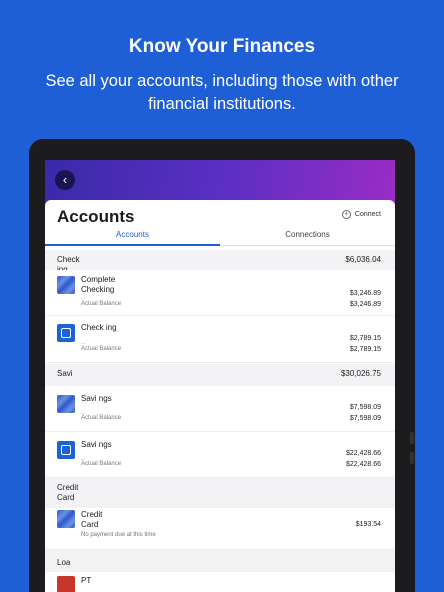  Describe the element at coordinates (220, 582) in the screenshot. I see `account-row: PT` at that location.